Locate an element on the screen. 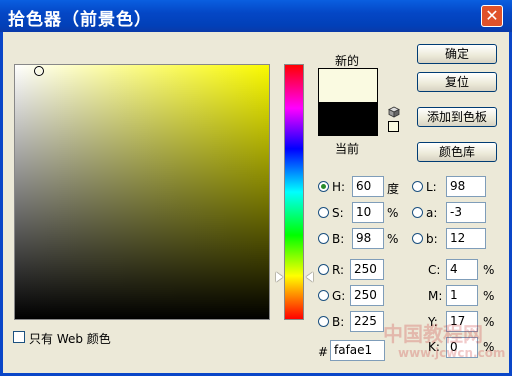 Image resolution: width=512 pixels, height=376 pixels. close-icon: ✕ is located at coordinates (492, 15).